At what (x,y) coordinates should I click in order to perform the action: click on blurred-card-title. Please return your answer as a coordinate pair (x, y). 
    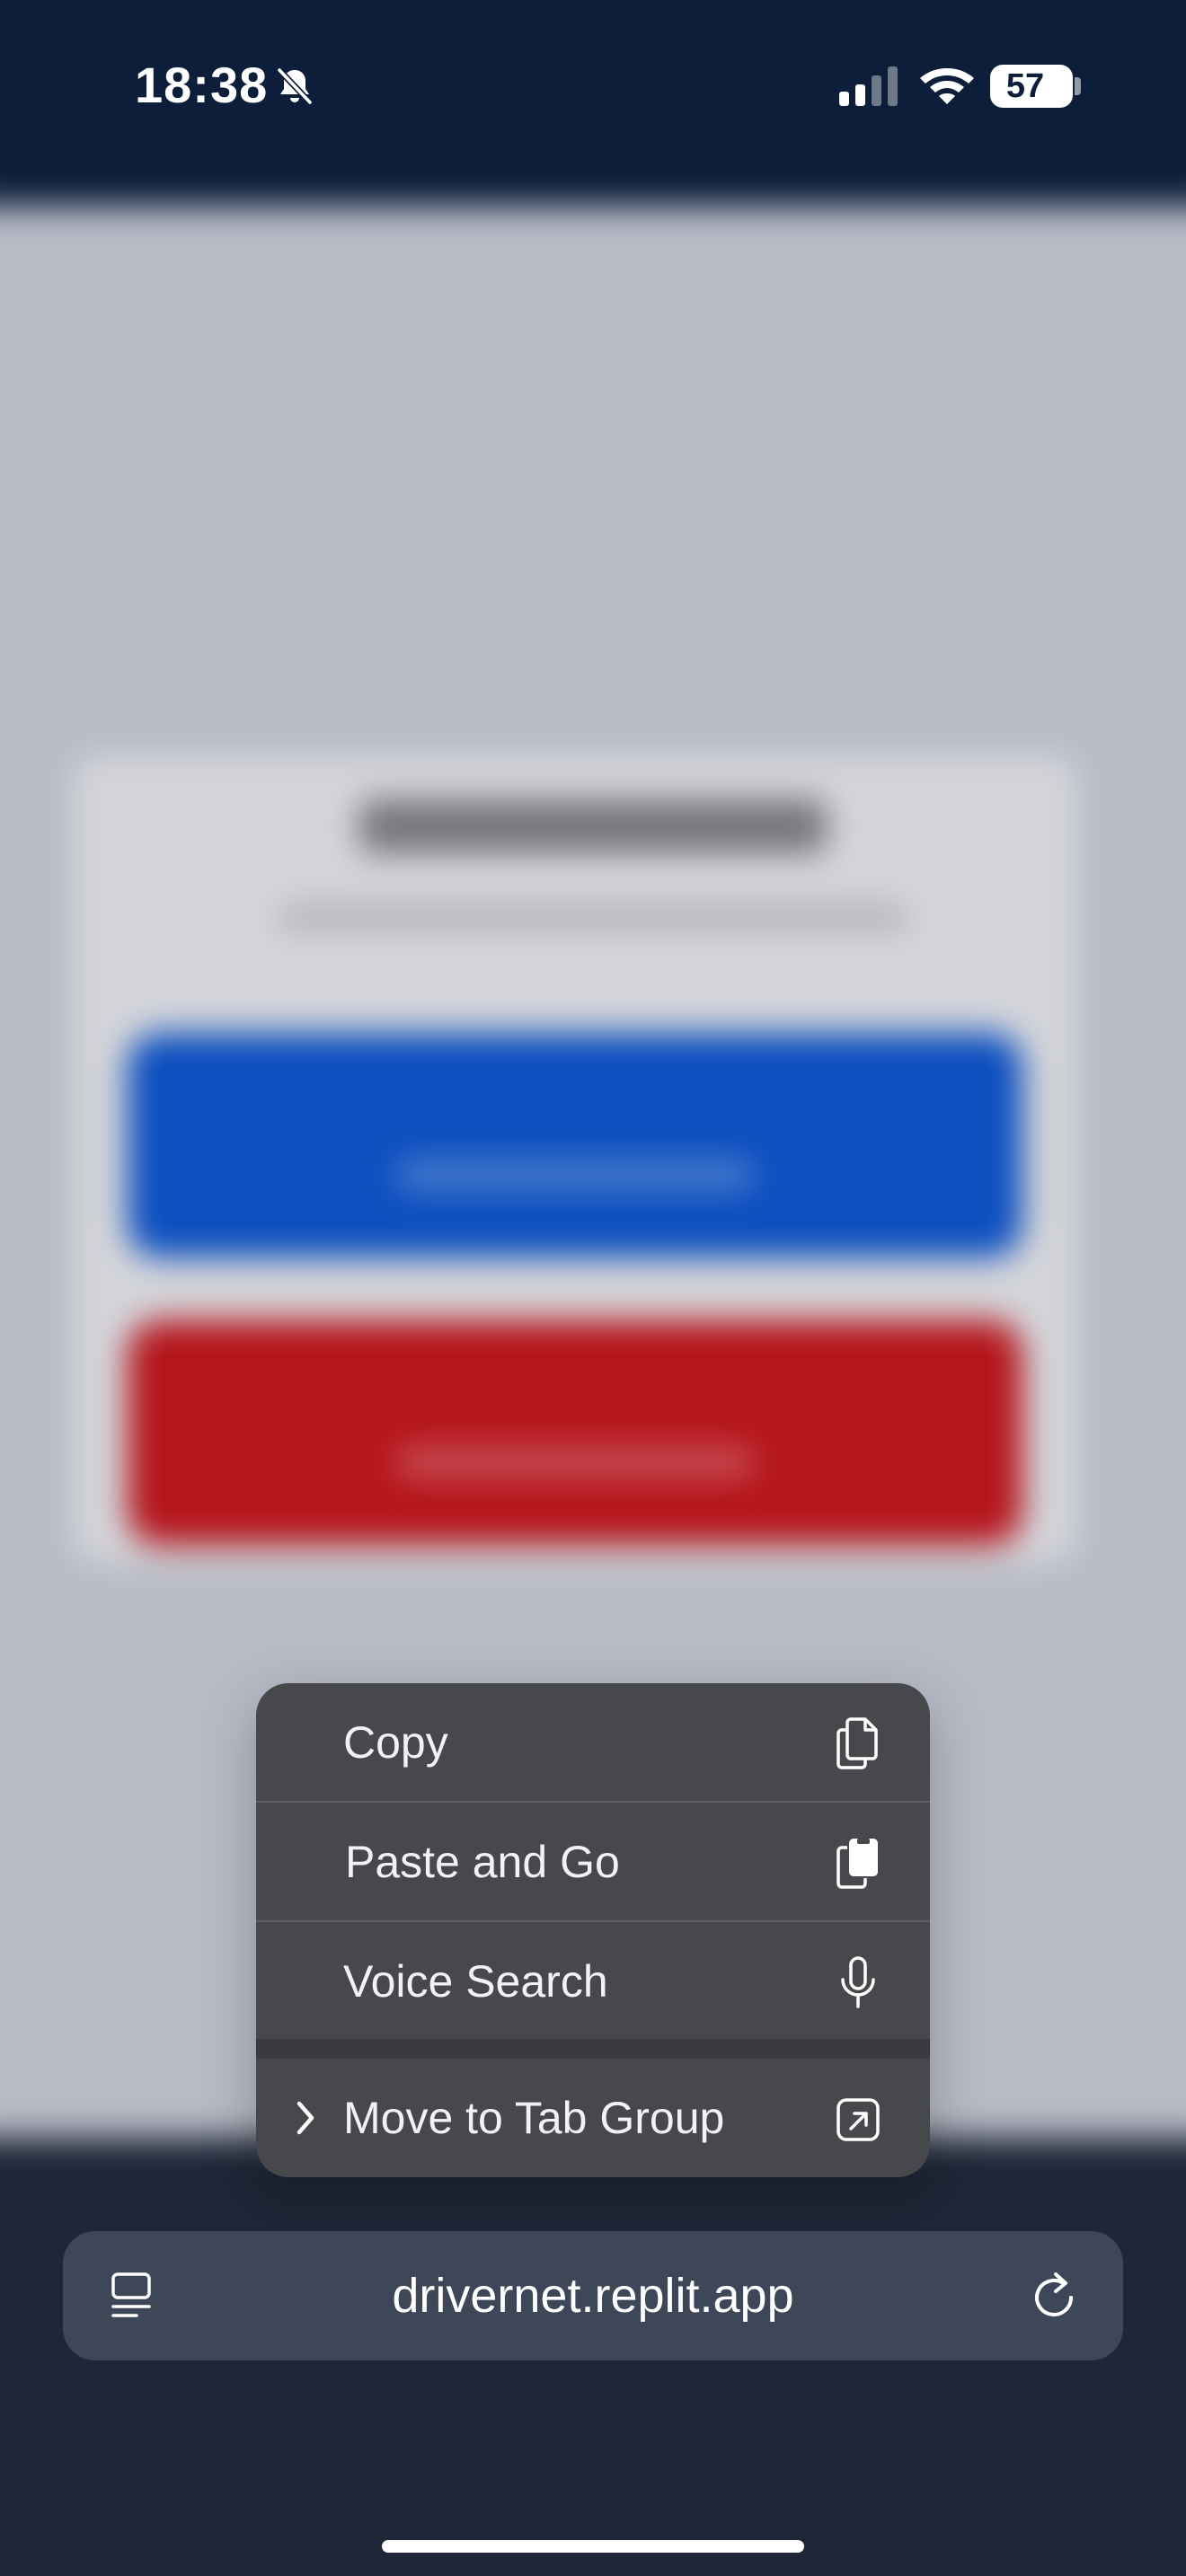
    Looking at the image, I should click on (593, 826).